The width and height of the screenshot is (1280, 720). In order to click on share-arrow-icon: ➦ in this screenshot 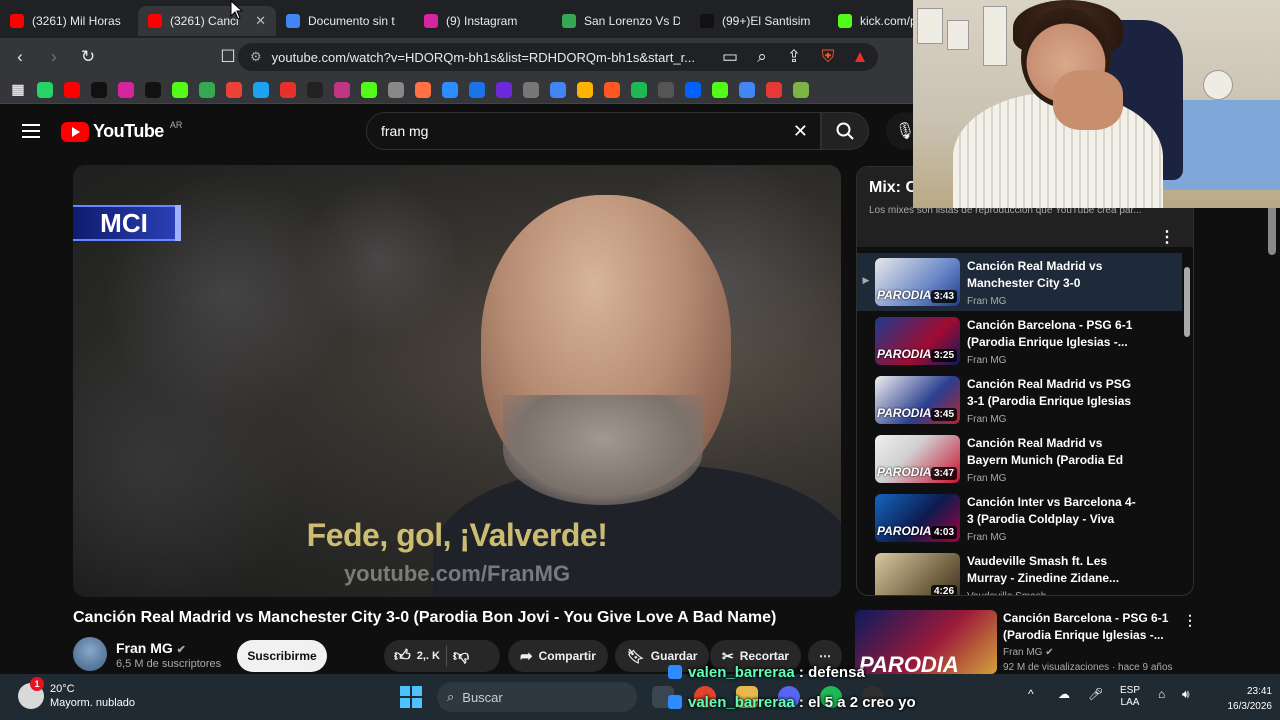, I will do `click(526, 656)`.